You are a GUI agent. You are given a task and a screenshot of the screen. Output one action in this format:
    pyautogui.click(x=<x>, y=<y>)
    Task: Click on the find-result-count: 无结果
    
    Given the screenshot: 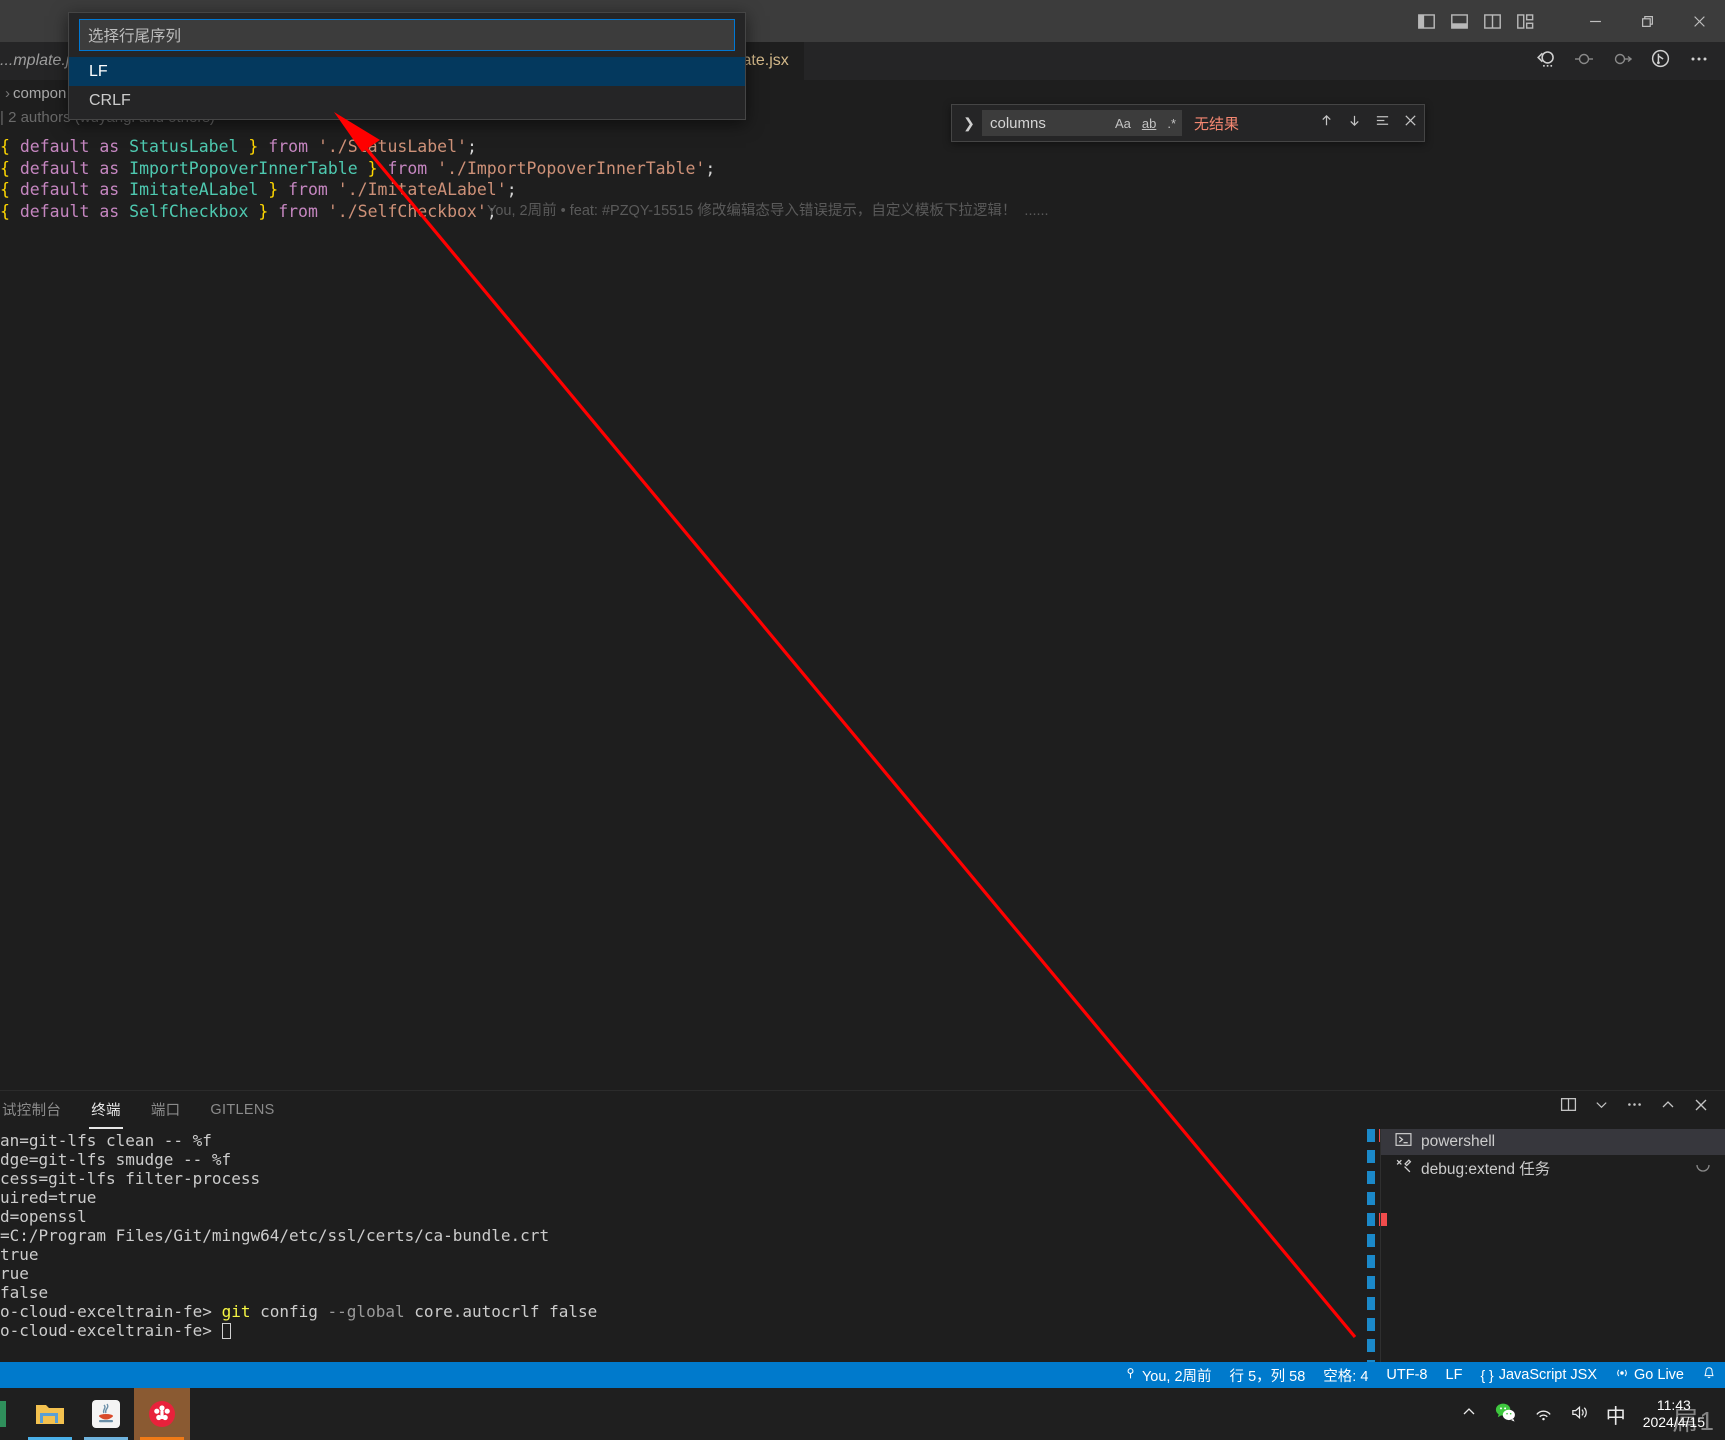 What is the action you would take?
    pyautogui.click(x=1217, y=124)
    